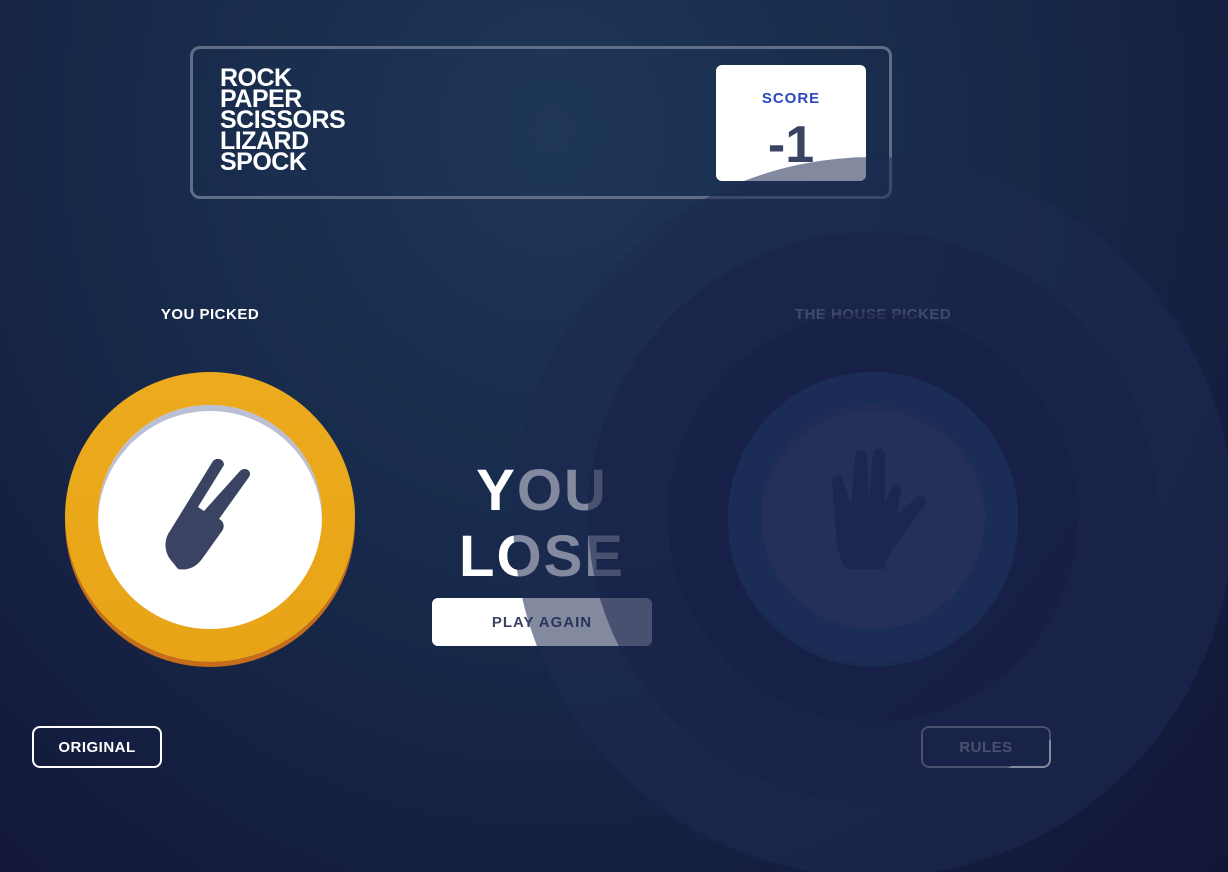  What do you see at coordinates (542, 523) in the screenshot?
I see `result-text: You lose` at bounding box center [542, 523].